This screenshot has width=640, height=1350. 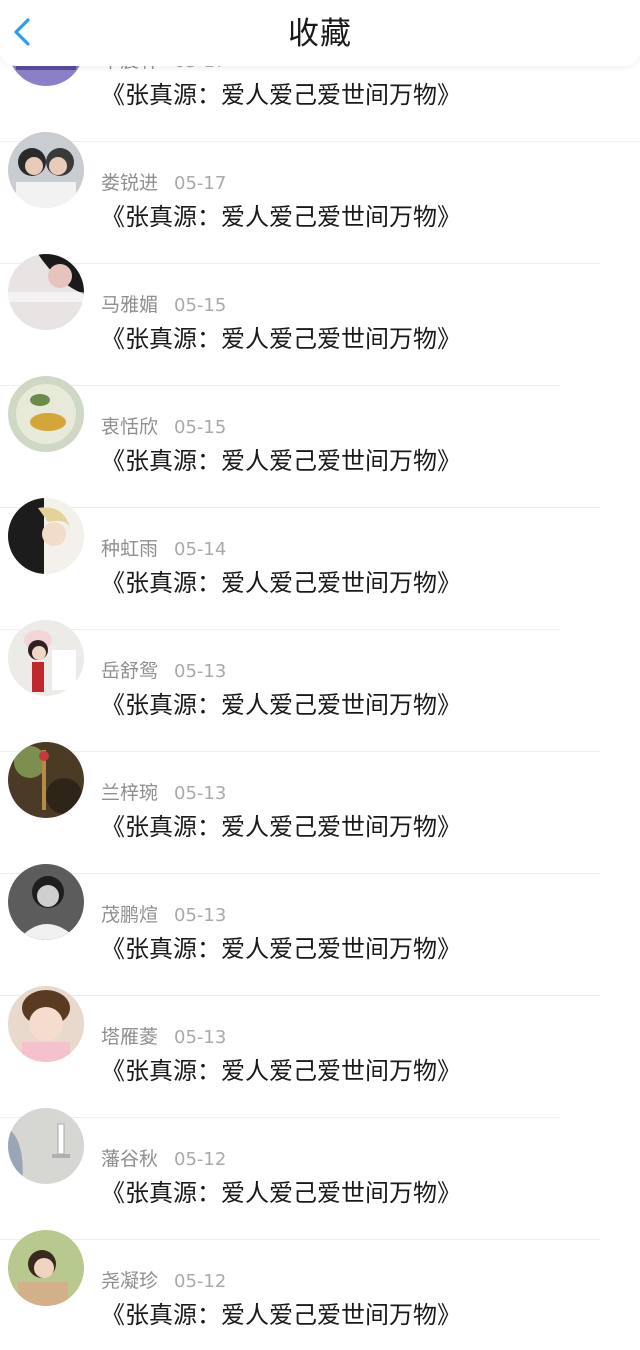 I want to click on author-name: 塔雁菱, so click(x=130, y=1037).